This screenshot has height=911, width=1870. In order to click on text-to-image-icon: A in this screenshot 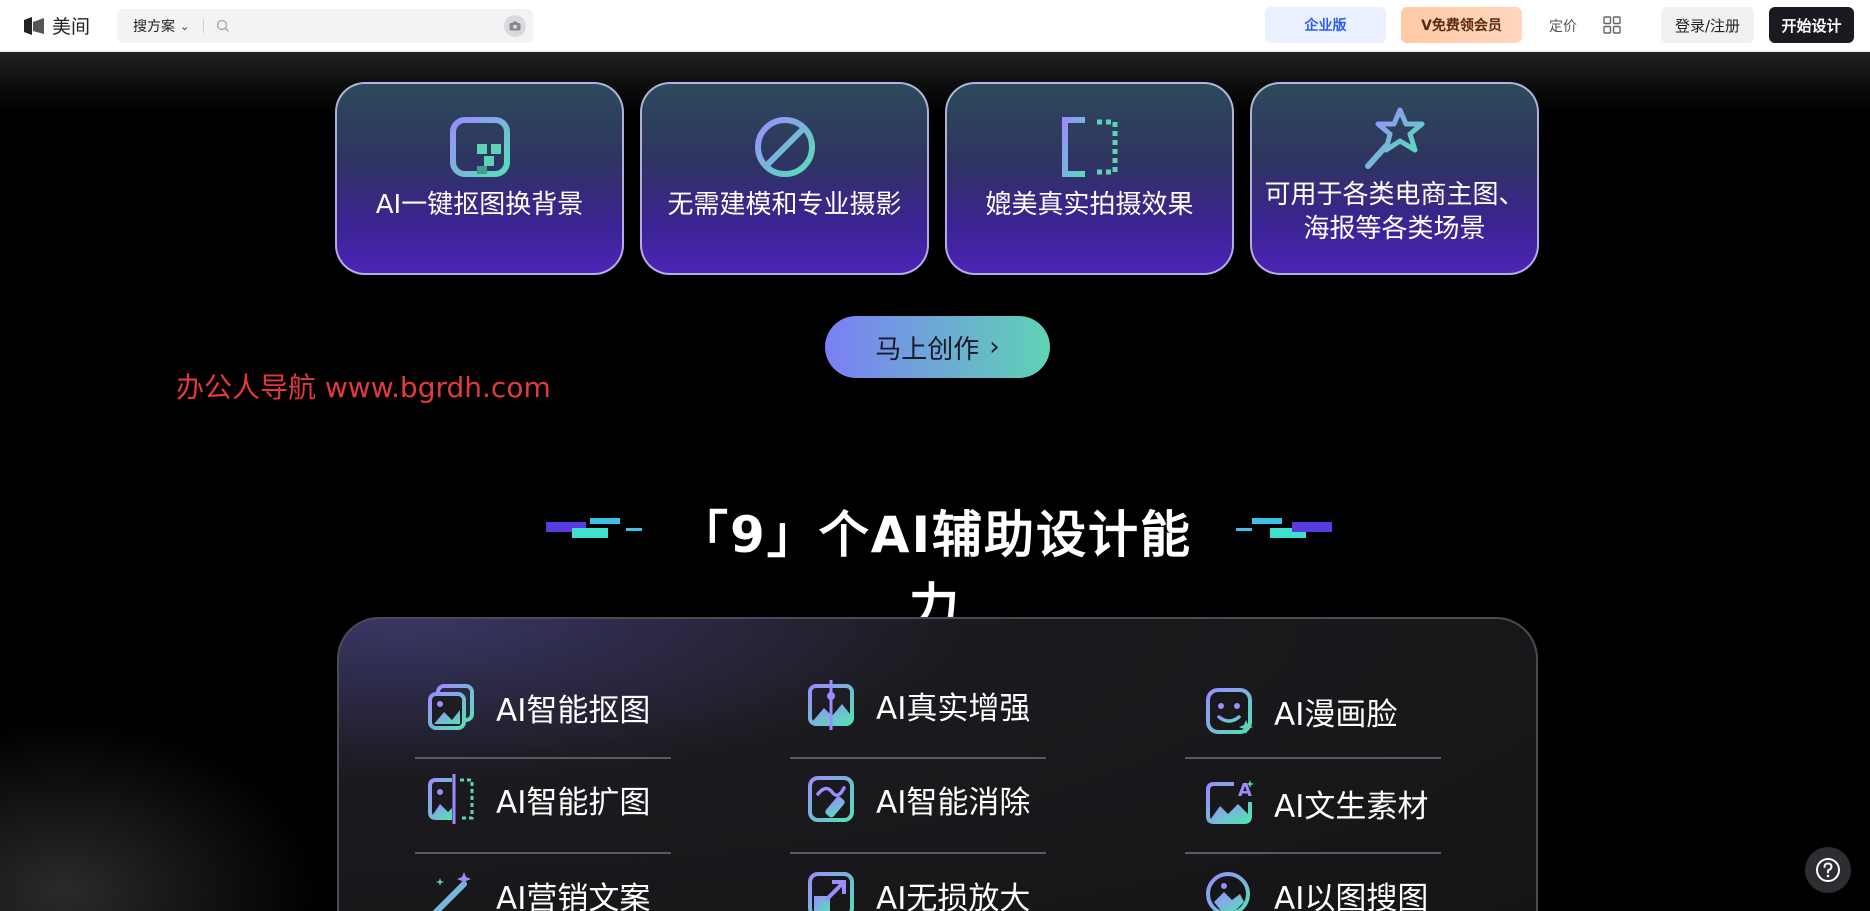, I will do `click(1230, 802)`.